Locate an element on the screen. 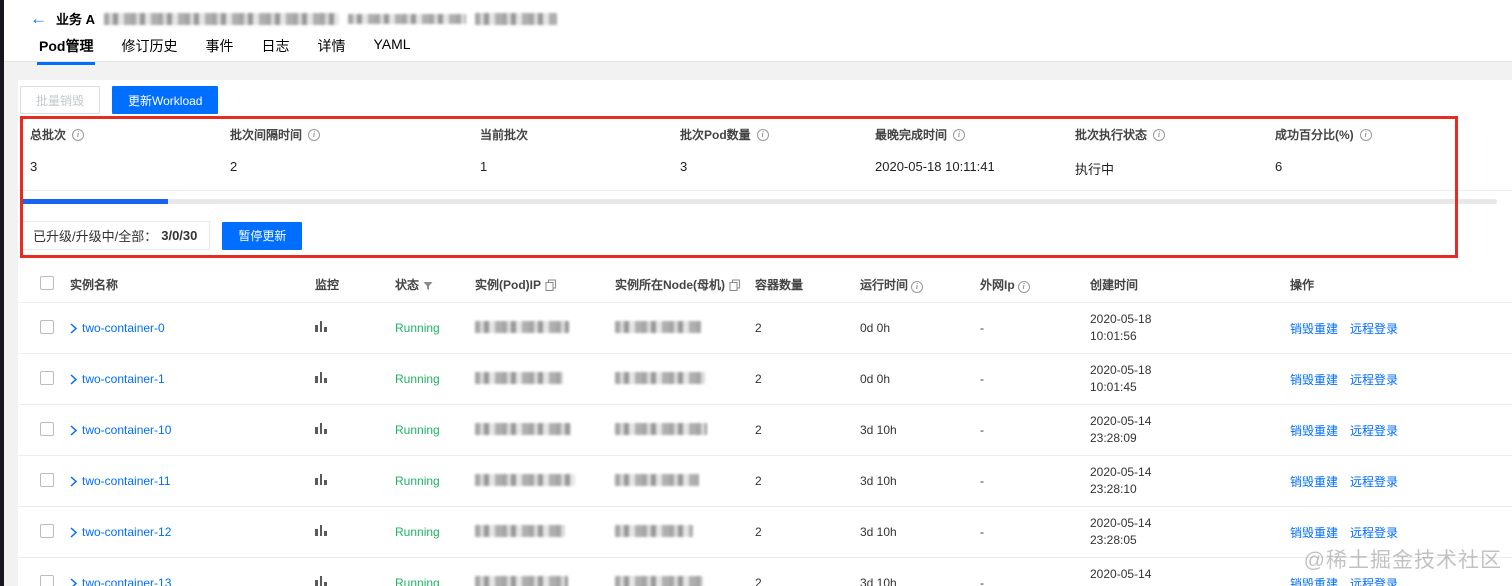 The height and width of the screenshot is (586, 1512). col-node: 实例所在Node(母机) is located at coordinates (677, 284).